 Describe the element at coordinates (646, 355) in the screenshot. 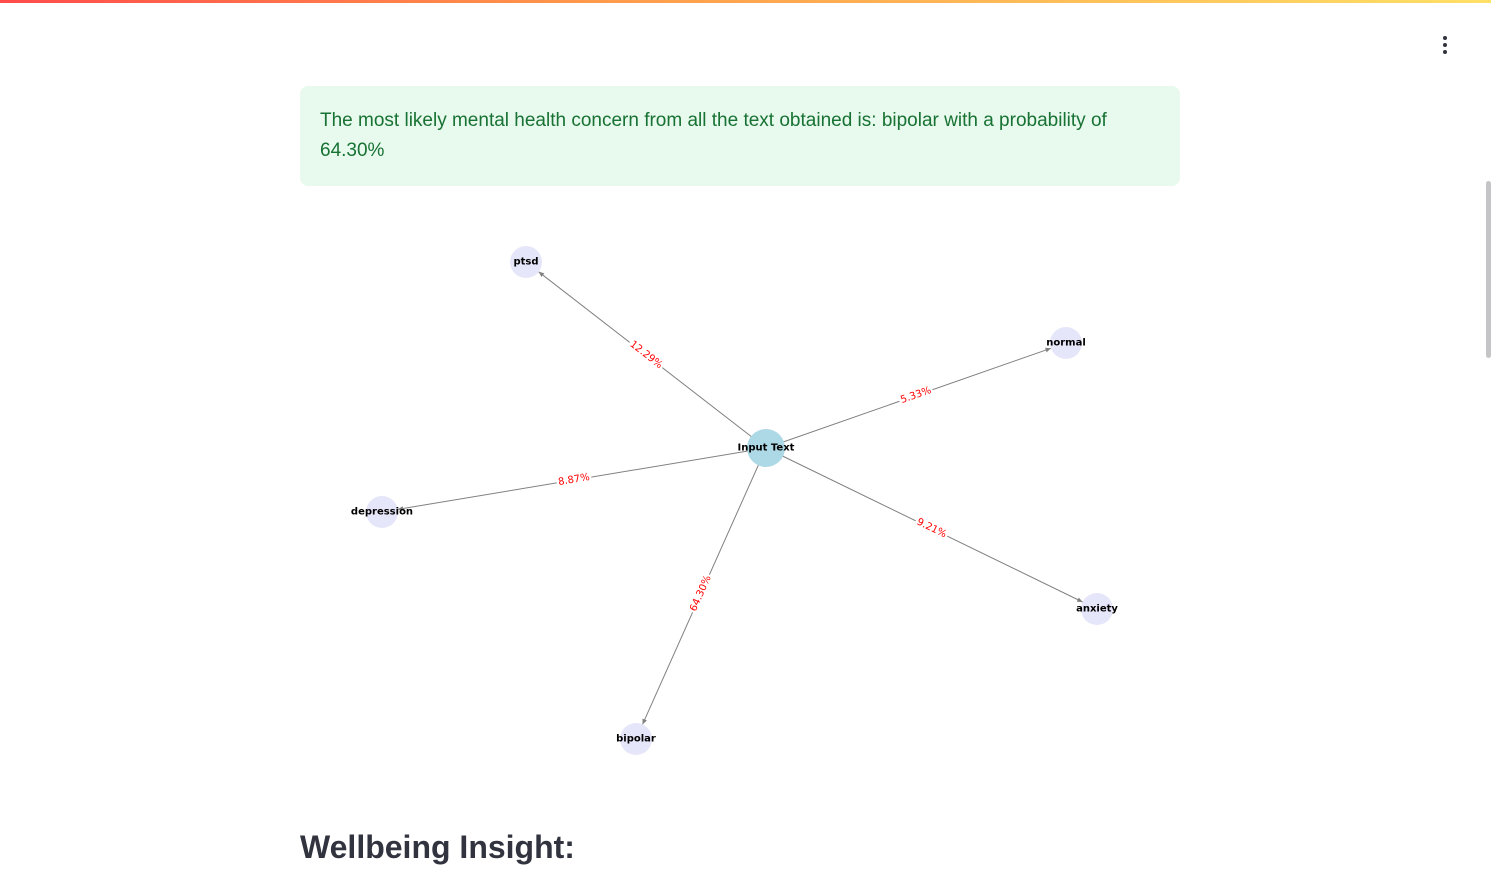

I see `edge-label-ptsd: 12.29%` at that location.